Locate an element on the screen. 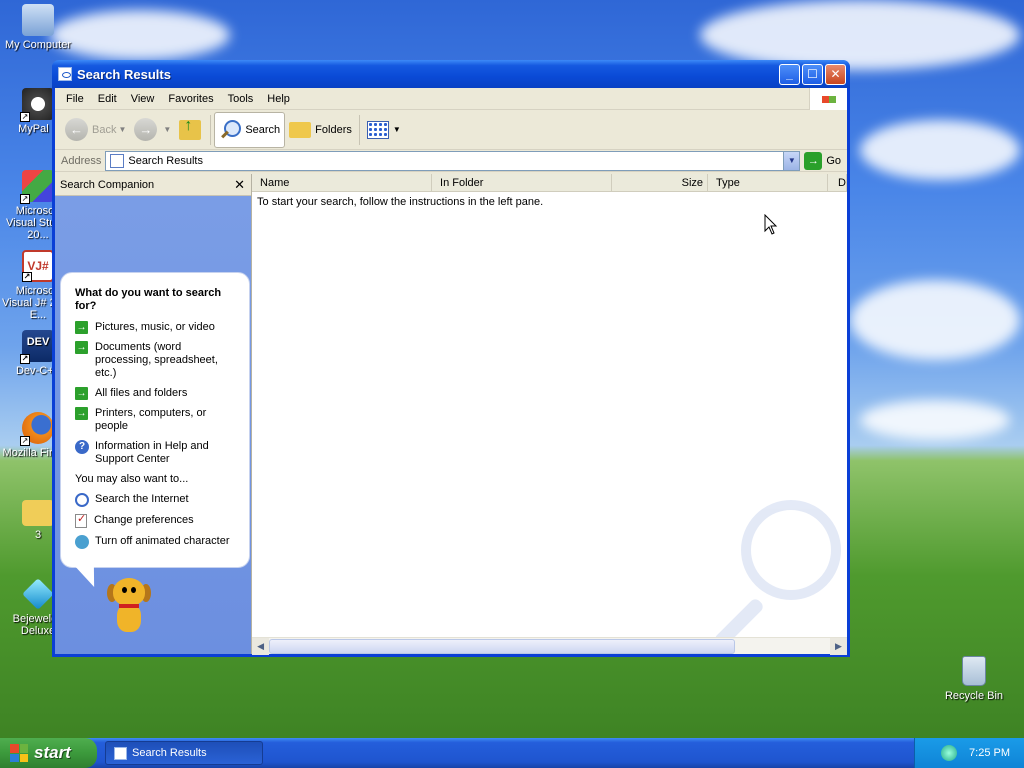  system-tray: 7:25 PM is located at coordinates (969, 753).